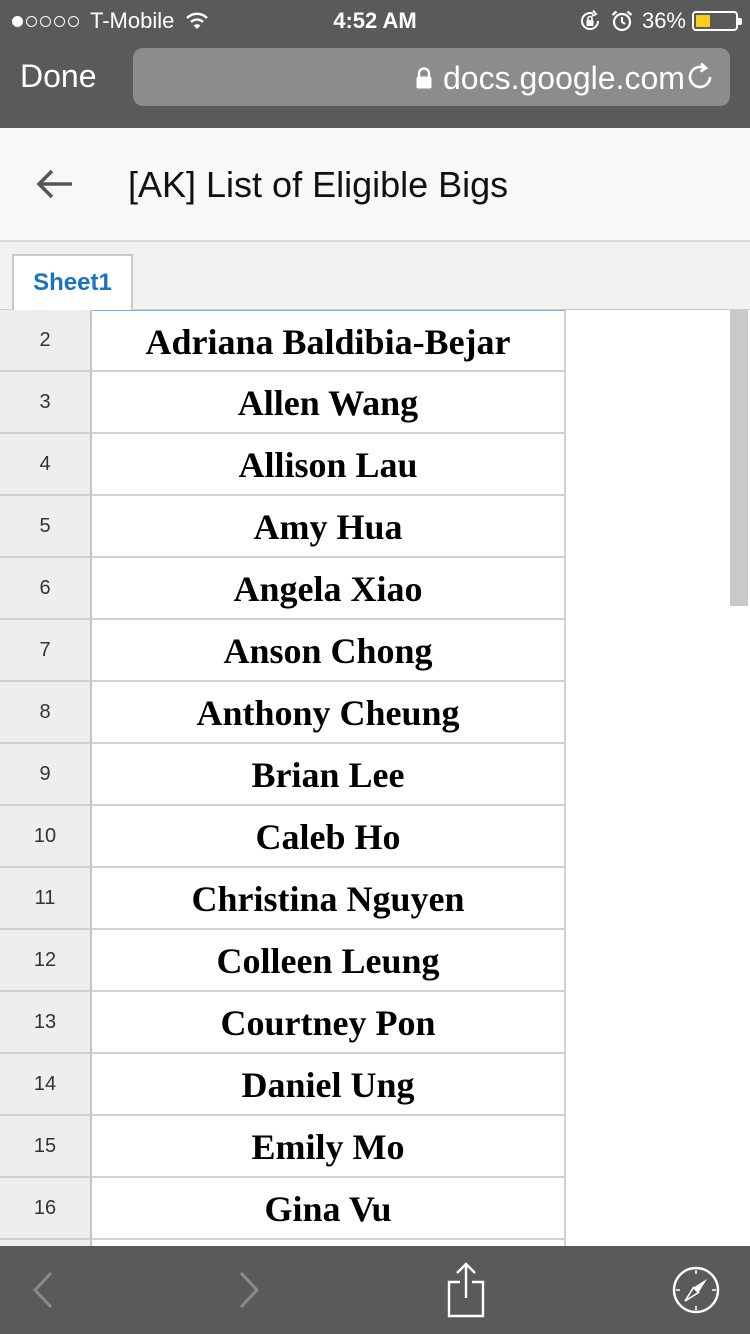 Image resolution: width=750 pixels, height=1334 pixels. Describe the element at coordinates (329, 1209) in the screenshot. I see `table-cell: Gina Vu` at that location.